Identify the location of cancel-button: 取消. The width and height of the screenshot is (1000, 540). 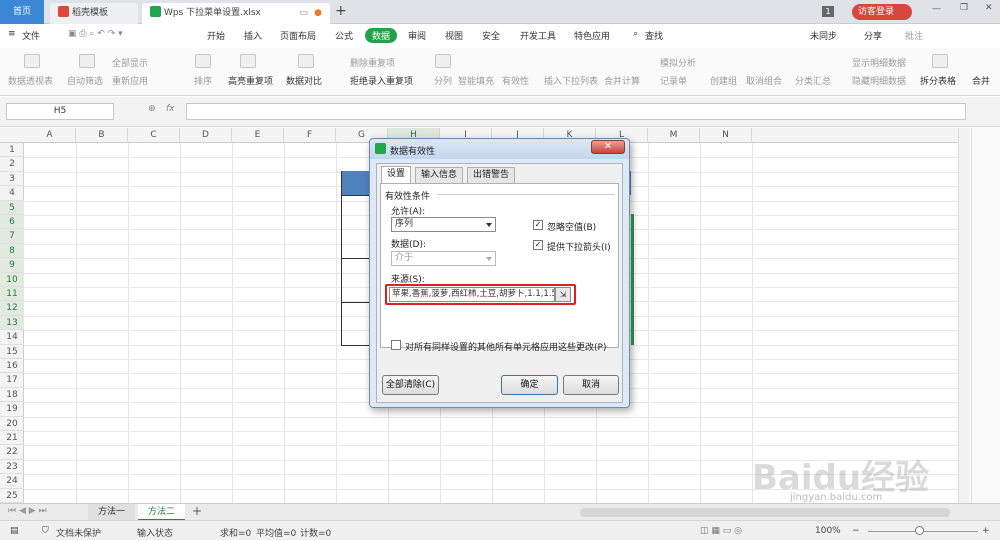
(591, 385).